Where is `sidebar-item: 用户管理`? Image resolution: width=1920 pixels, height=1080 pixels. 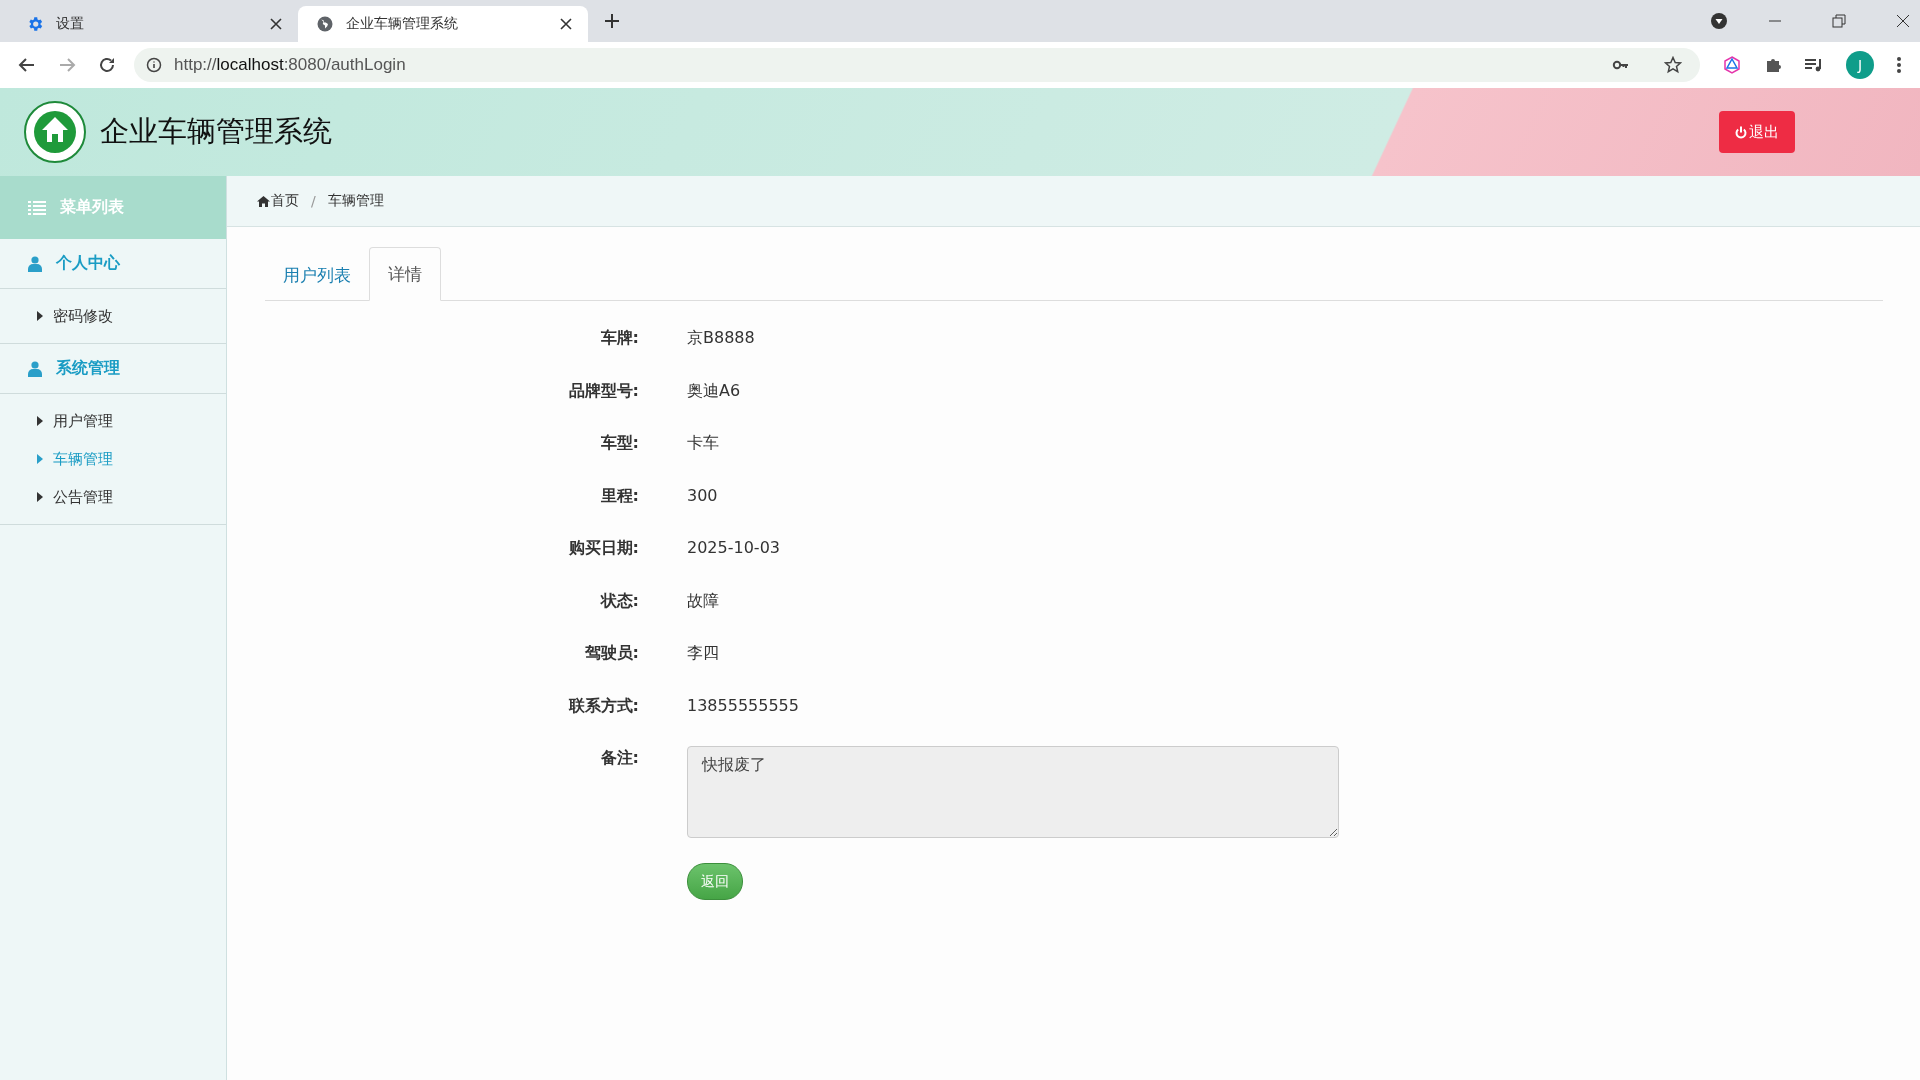
sidebar-item: 用户管理 is located at coordinates (113, 421).